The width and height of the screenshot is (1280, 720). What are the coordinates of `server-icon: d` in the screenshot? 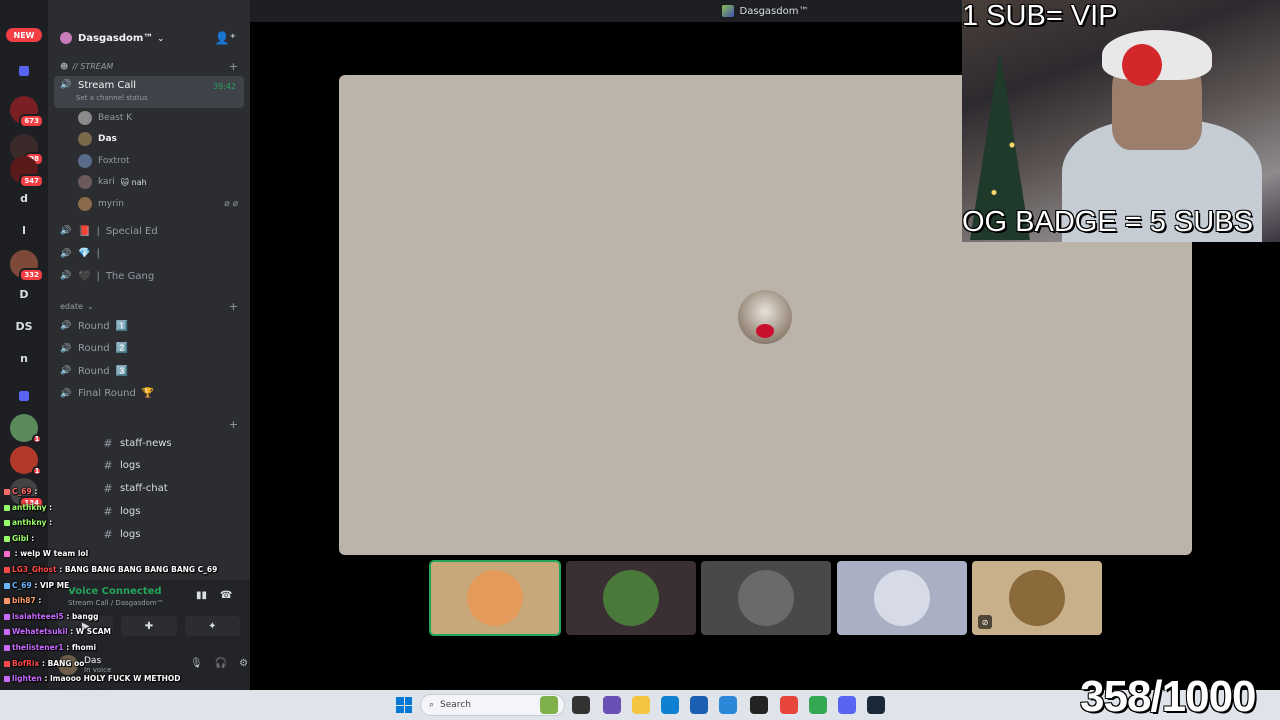 It's located at (24, 198).